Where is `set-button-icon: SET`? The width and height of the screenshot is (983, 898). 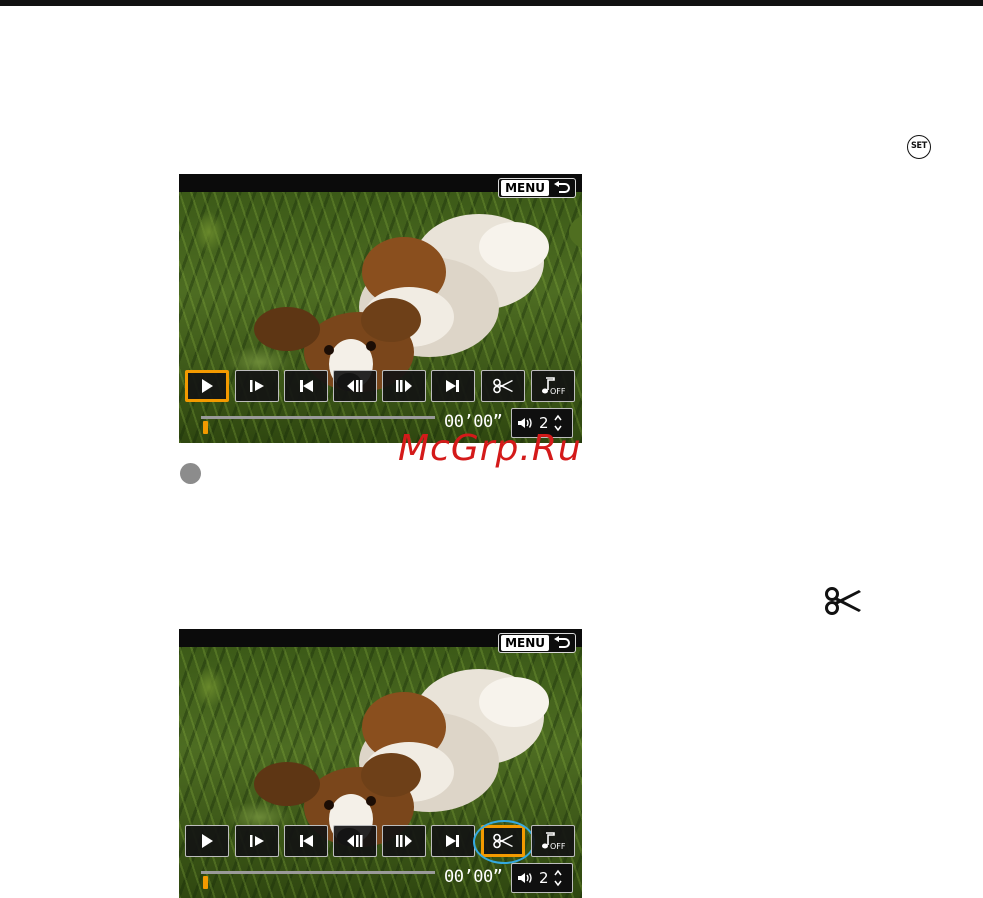
set-button-icon: SET is located at coordinates (919, 147).